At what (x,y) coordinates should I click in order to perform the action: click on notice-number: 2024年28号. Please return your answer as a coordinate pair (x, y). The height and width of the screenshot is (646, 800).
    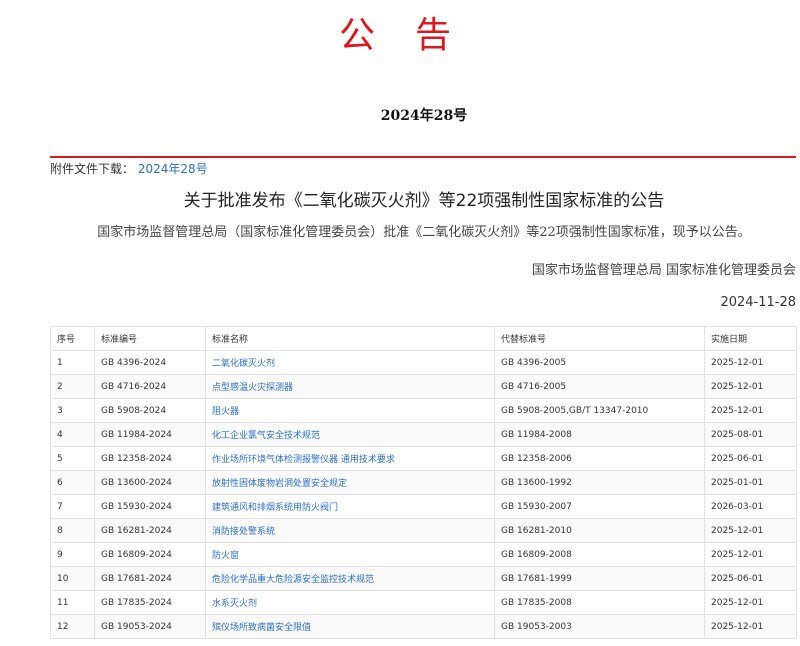
    Looking at the image, I should click on (424, 116).